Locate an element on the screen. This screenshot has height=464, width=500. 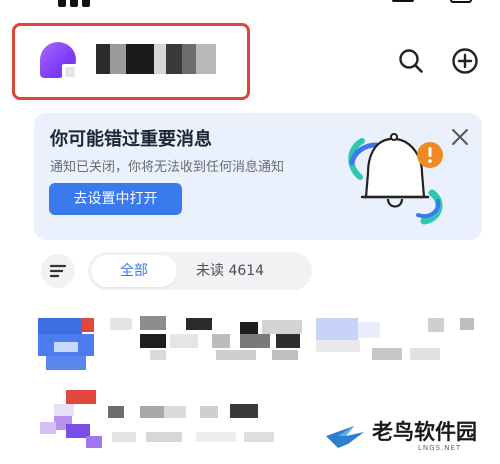
status-bar is located at coordinates (250, 5).